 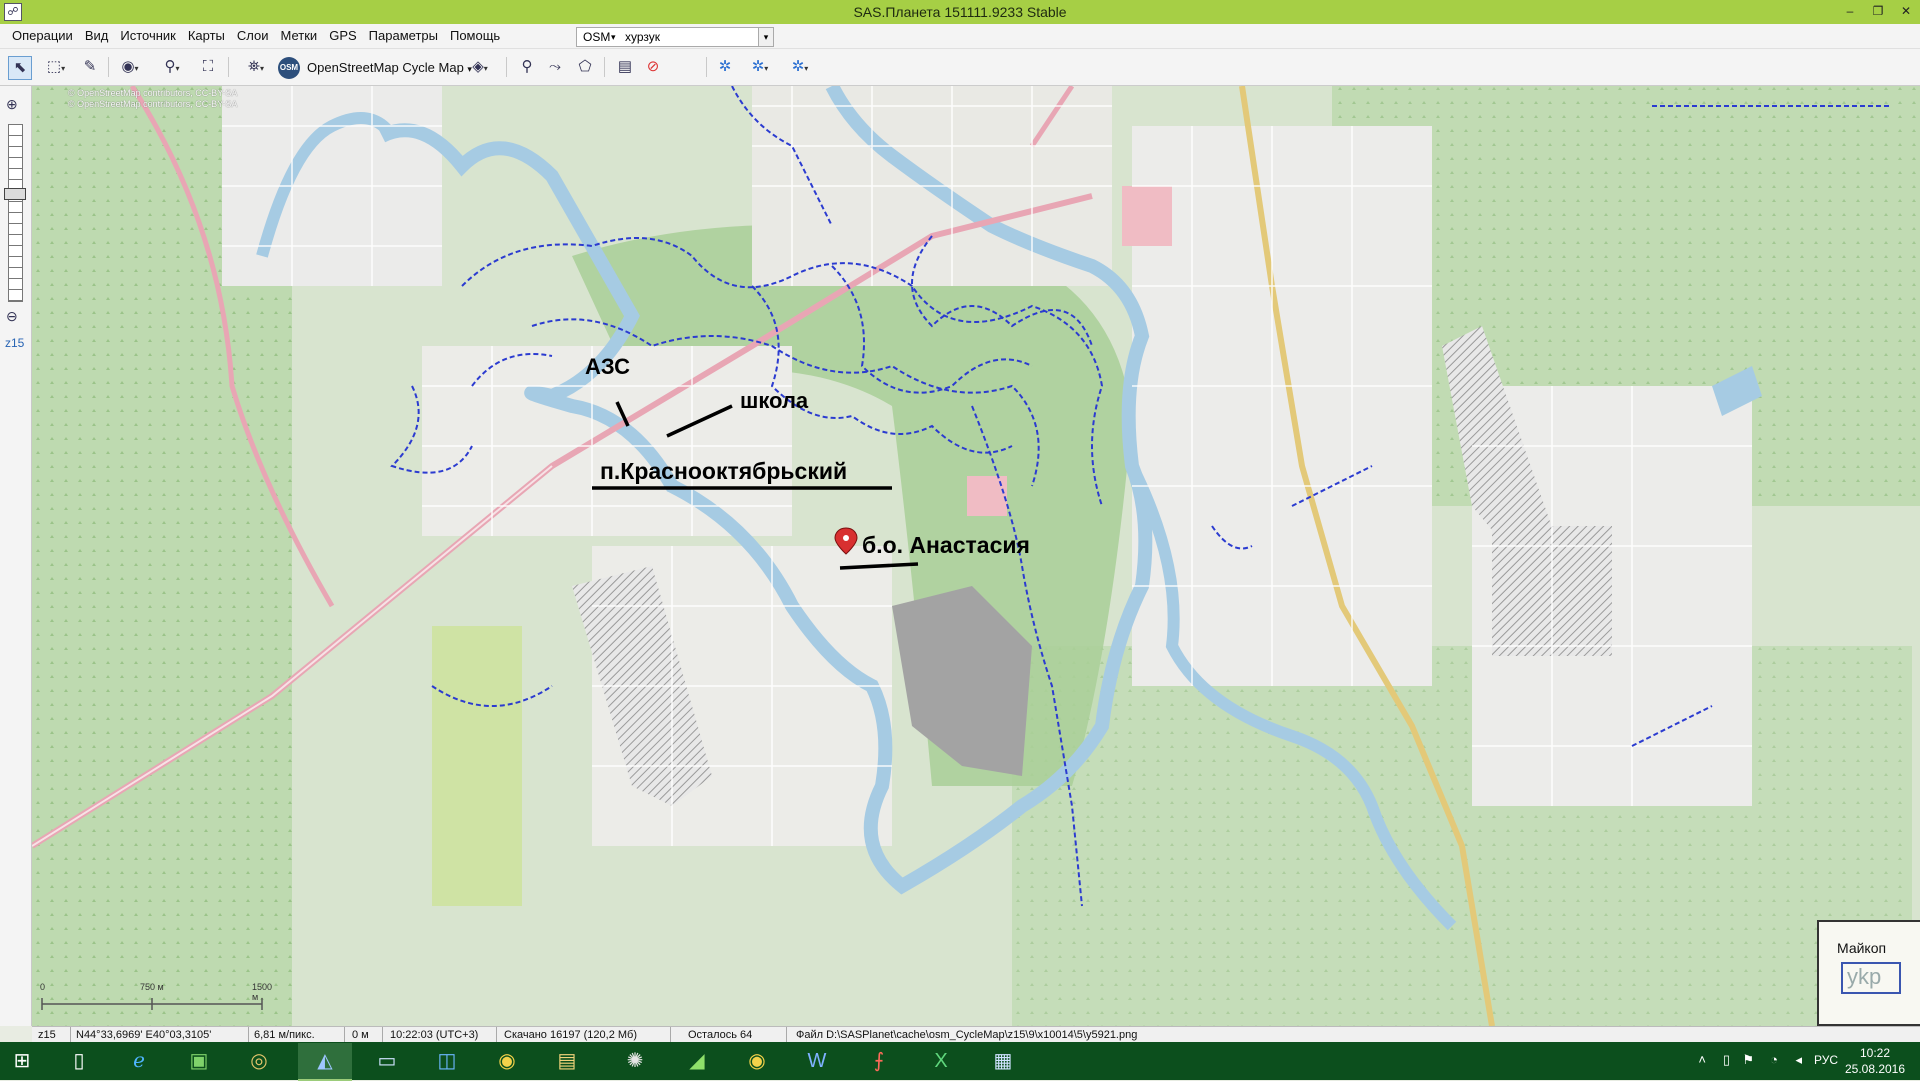 What do you see at coordinates (675, 37) in the screenshot?
I see `map-search-combobox: OSM ▾ хурзук ▾` at bounding box center [675, 37].